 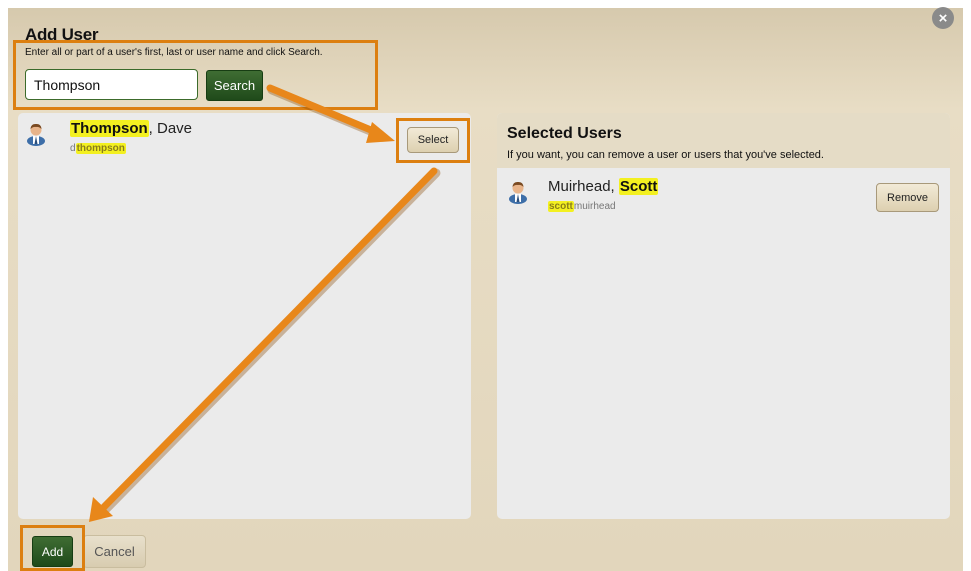 I want to click on result-user-login: dthompson, so click(x=98, y=148).